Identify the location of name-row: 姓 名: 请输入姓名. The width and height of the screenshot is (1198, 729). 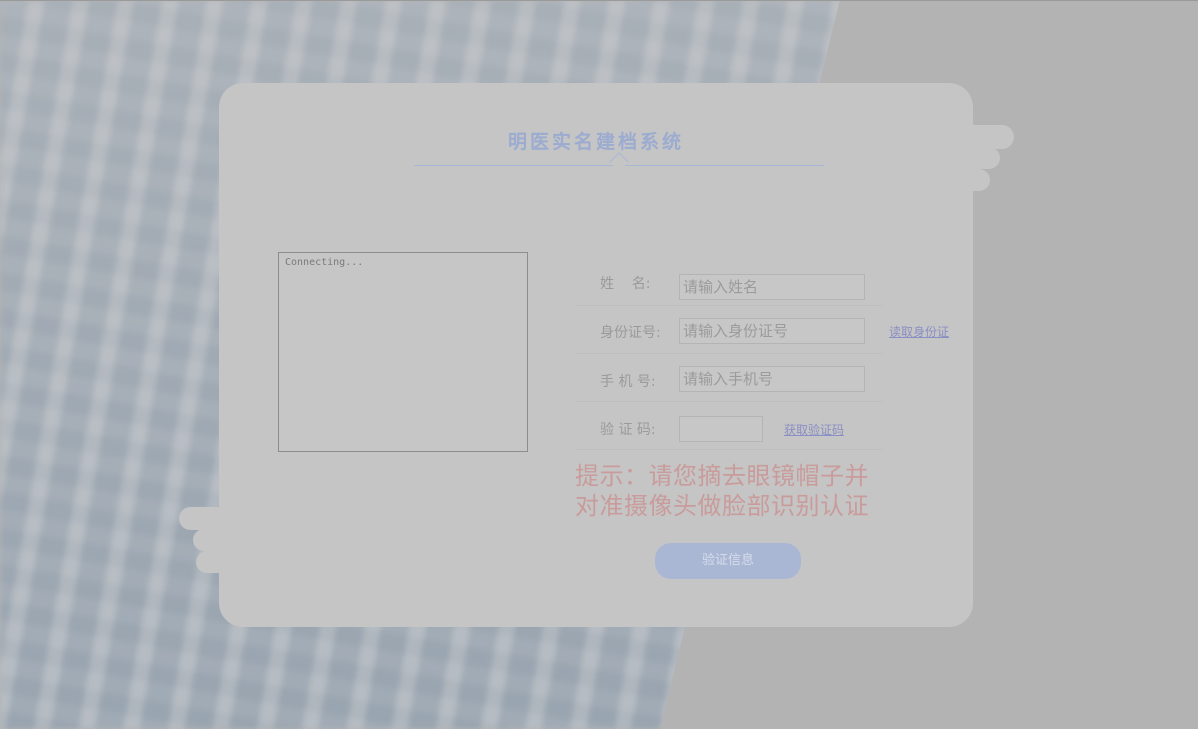
(729, 282).